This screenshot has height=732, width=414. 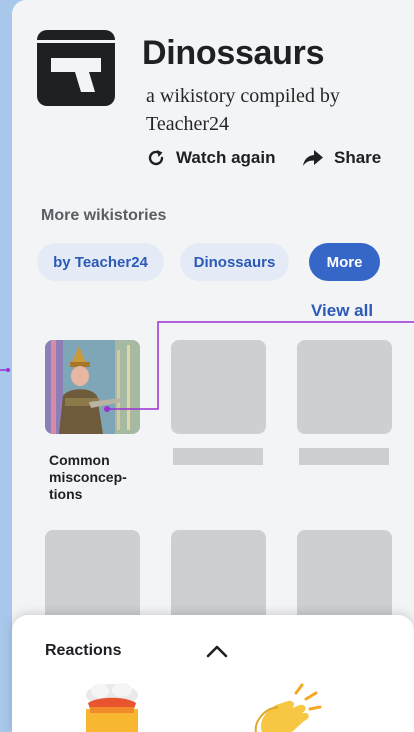 What do you see at coordinates (83, 650) in the screenshot?
I see `reactions-title: Reactions` at bounding box center [83, 650].